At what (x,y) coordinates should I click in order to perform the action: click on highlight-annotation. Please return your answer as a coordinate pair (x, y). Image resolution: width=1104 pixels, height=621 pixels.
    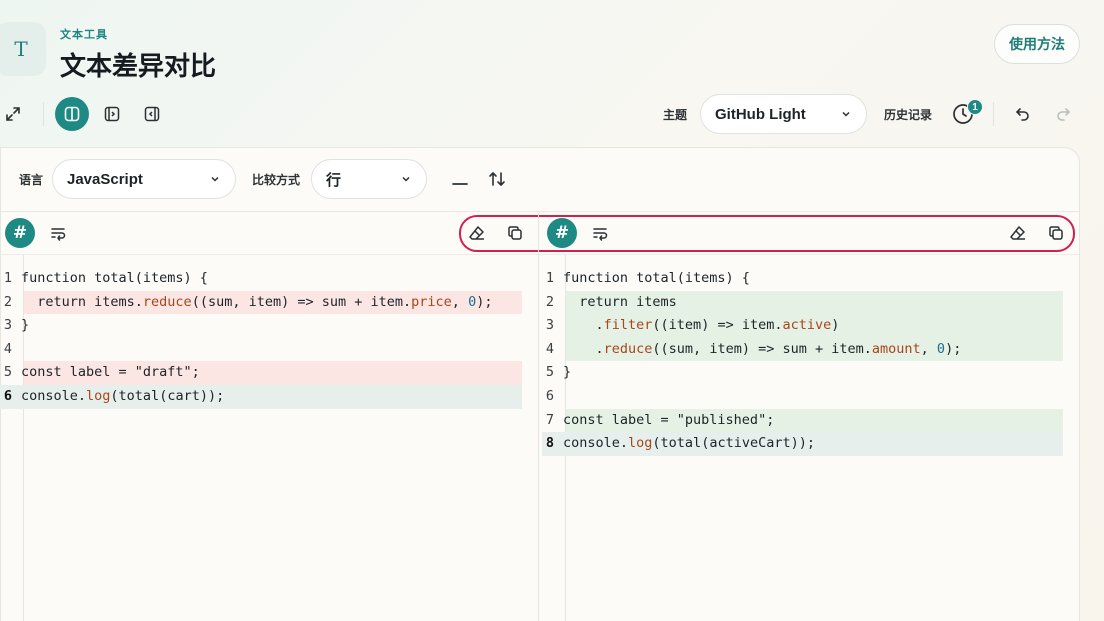
    Looking at the image, I should click on (767, 233).